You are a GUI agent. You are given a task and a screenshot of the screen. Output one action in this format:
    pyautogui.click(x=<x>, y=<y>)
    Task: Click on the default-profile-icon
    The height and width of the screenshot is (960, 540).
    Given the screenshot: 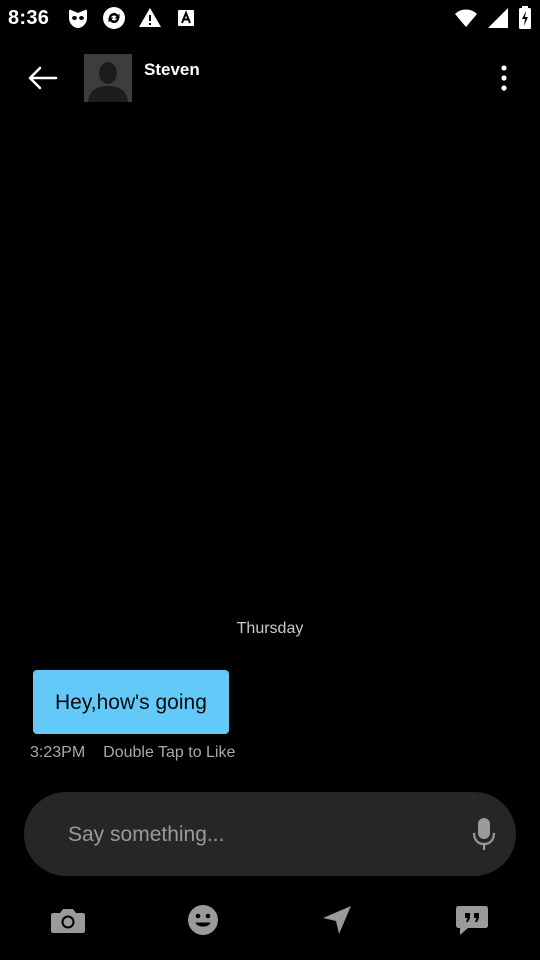 What is the action you would take?
    pyautogui.click(x=108, y=78)
    